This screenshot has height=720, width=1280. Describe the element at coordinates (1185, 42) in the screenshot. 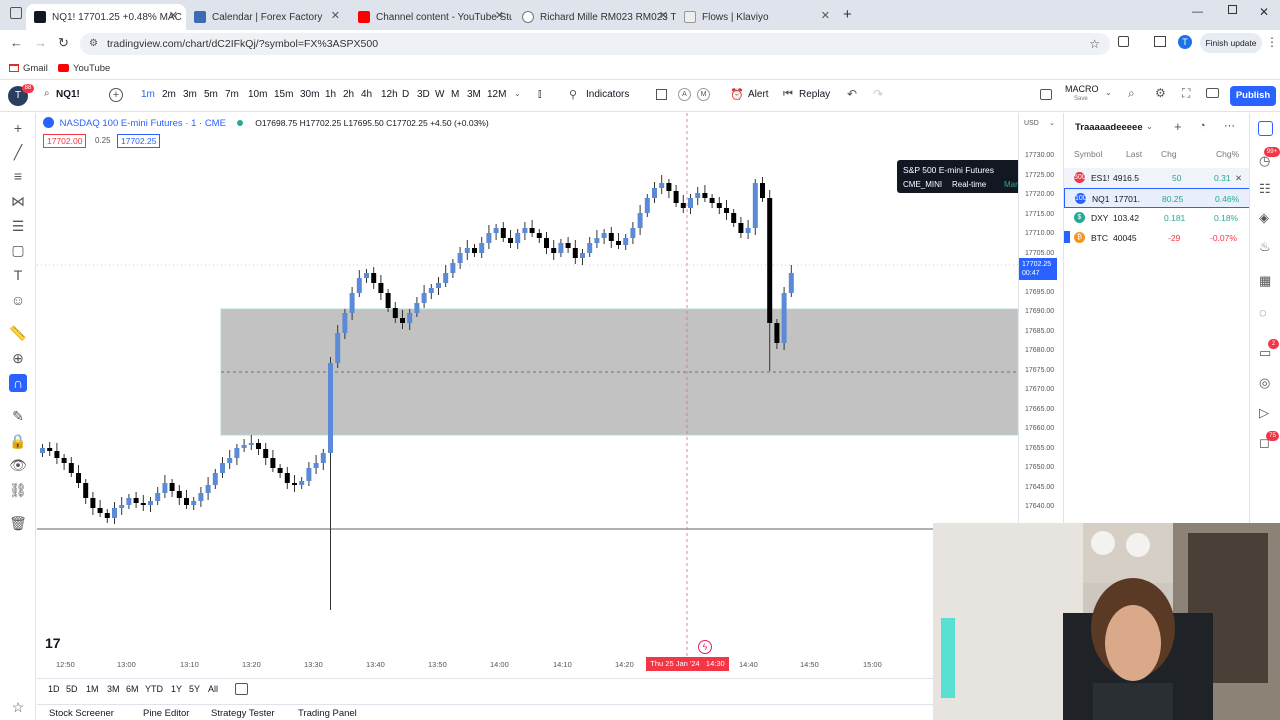

I see `profile-avatar: T` at that location.